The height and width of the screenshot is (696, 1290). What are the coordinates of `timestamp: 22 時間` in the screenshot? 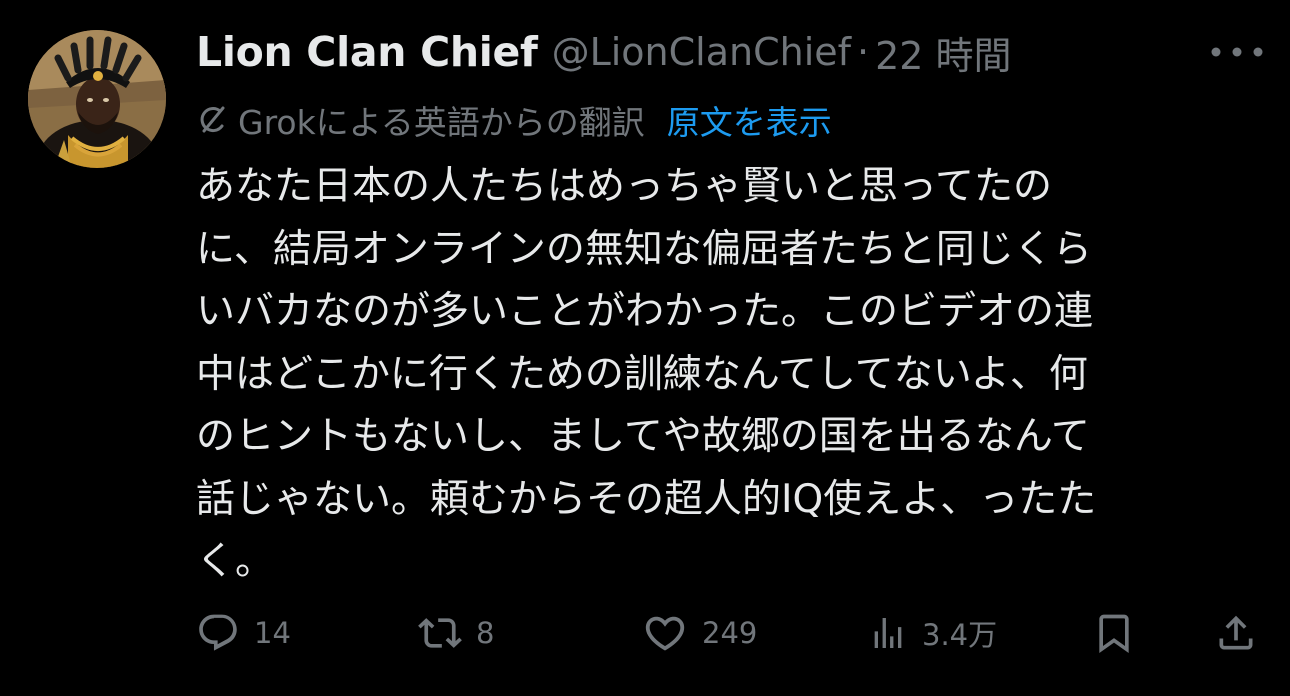 It's located at (943, 52).